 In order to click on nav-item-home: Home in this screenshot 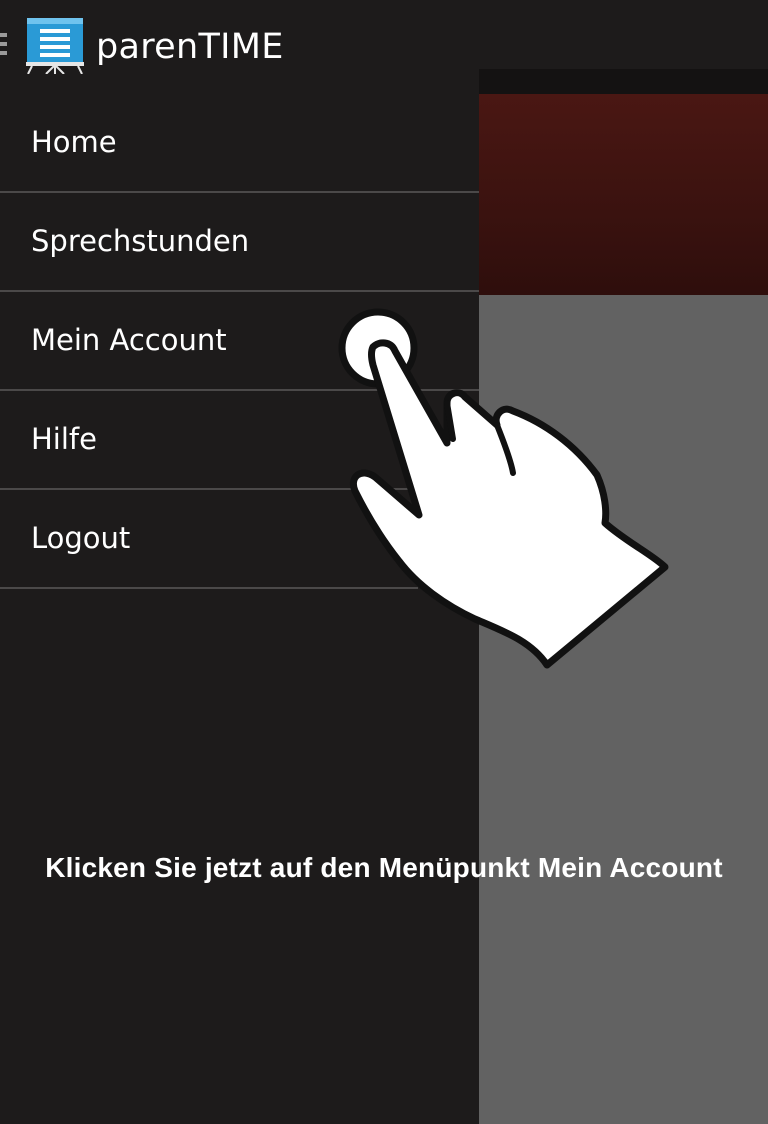, I will do `click(239, 143)`.